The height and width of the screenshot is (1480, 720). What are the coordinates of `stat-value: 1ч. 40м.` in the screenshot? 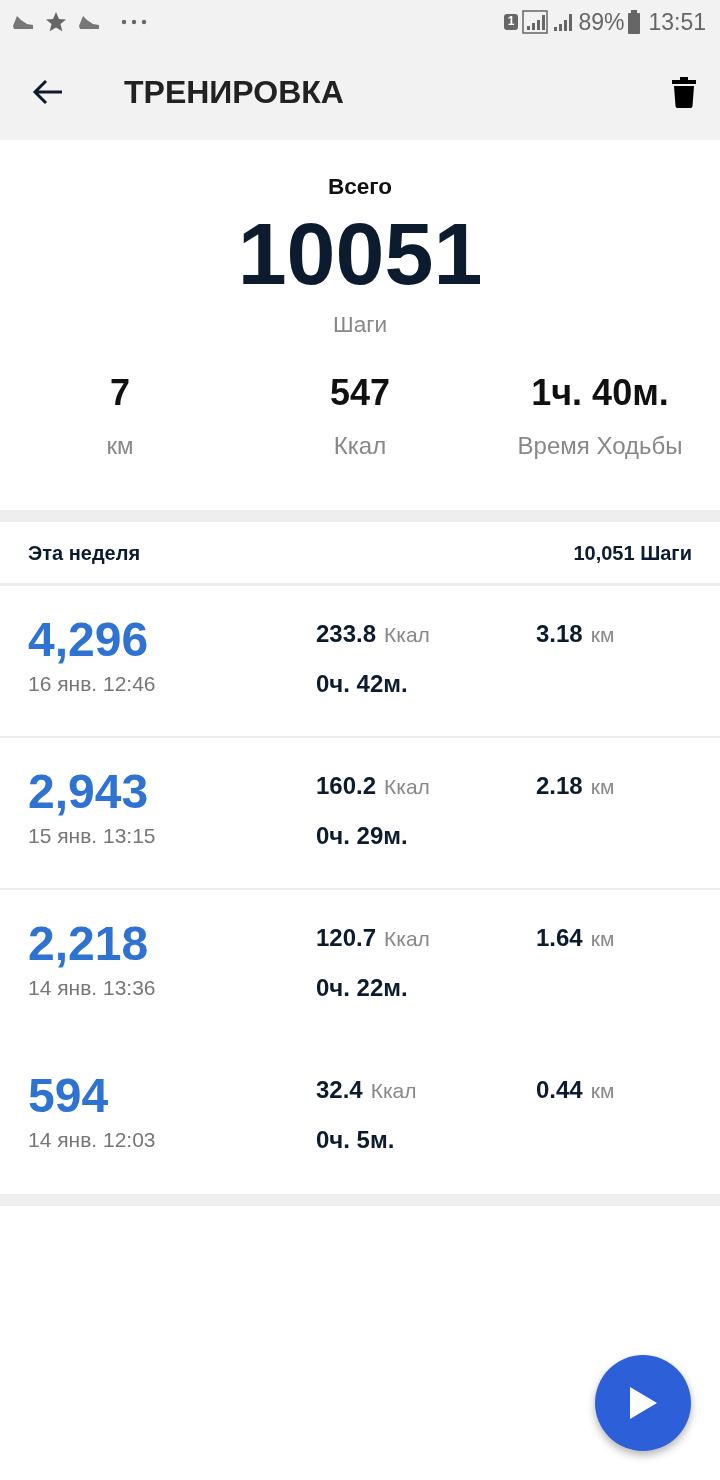 It's located at (600, 393).